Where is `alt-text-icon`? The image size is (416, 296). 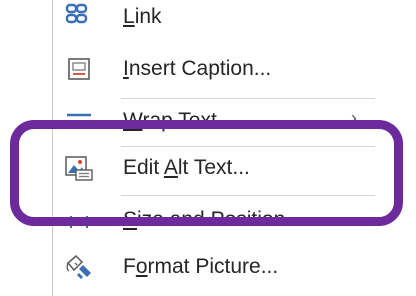 alt-text-icon is located at coordinates (79, 168).